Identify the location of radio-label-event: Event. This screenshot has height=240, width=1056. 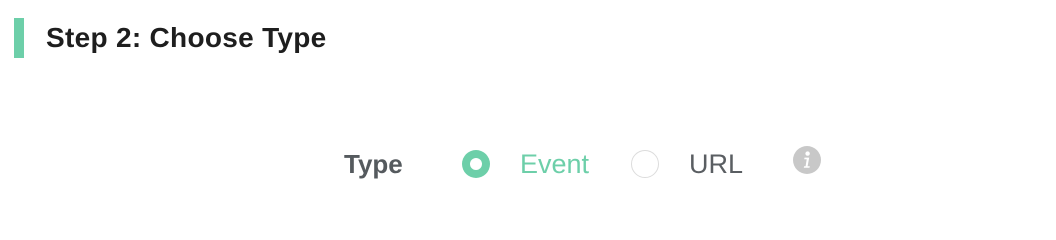
(554, 164).